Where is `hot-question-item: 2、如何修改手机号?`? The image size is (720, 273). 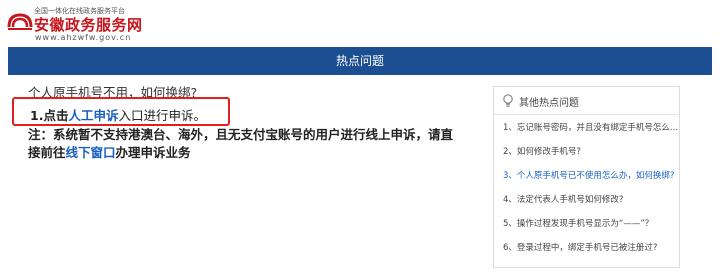 hot-question-item: 2、如何修改手机号? is located at coordinates (586, 152).